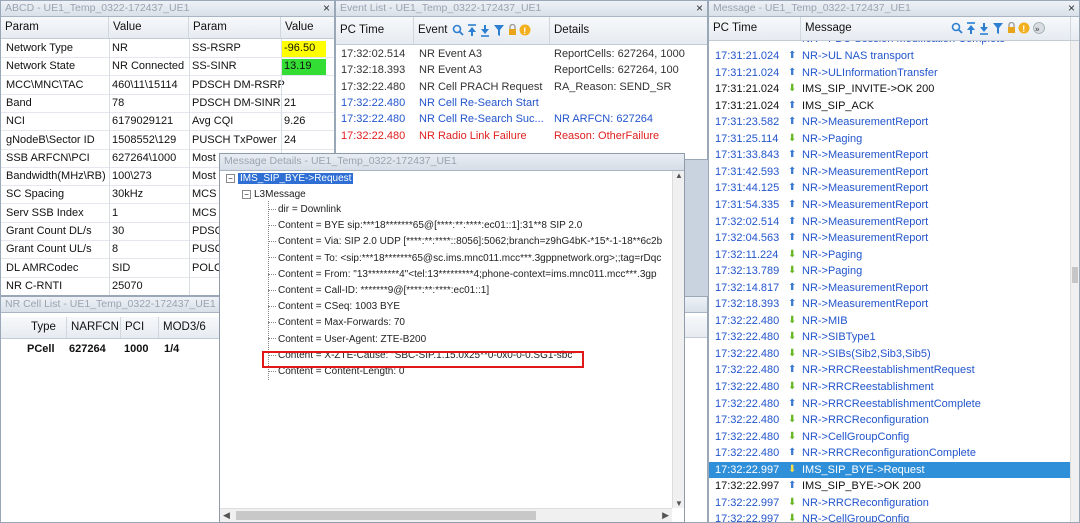  Describe the element at coordinates (167, 122) in the screenshot. I see `param-row: NCI 6179029121 Avg CQI 9.26` at that location.